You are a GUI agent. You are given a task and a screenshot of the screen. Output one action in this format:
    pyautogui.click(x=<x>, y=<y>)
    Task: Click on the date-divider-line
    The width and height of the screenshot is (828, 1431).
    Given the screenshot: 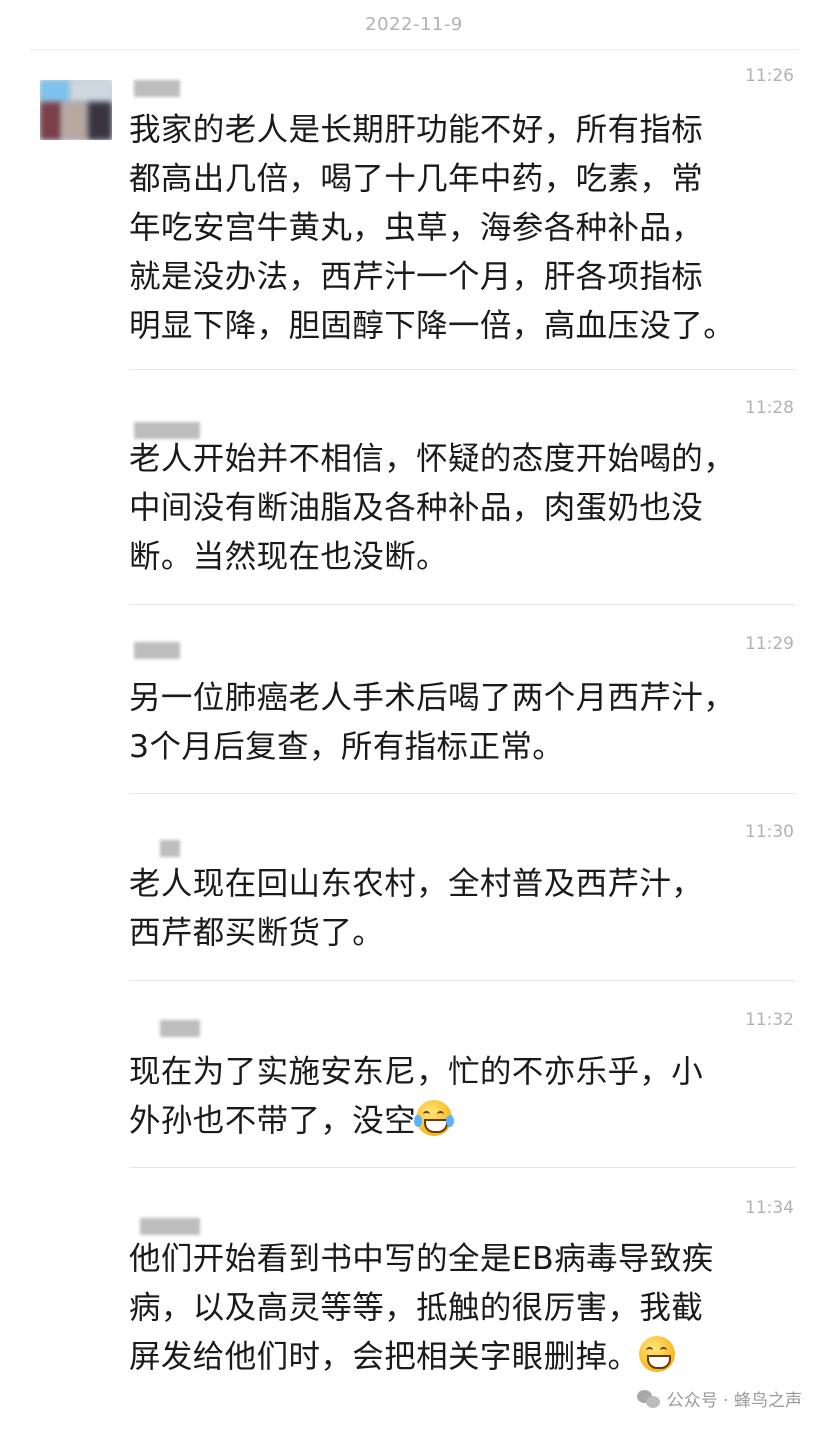 What is the action you would take?
    pyautogui.click(x=414, y=49)
    